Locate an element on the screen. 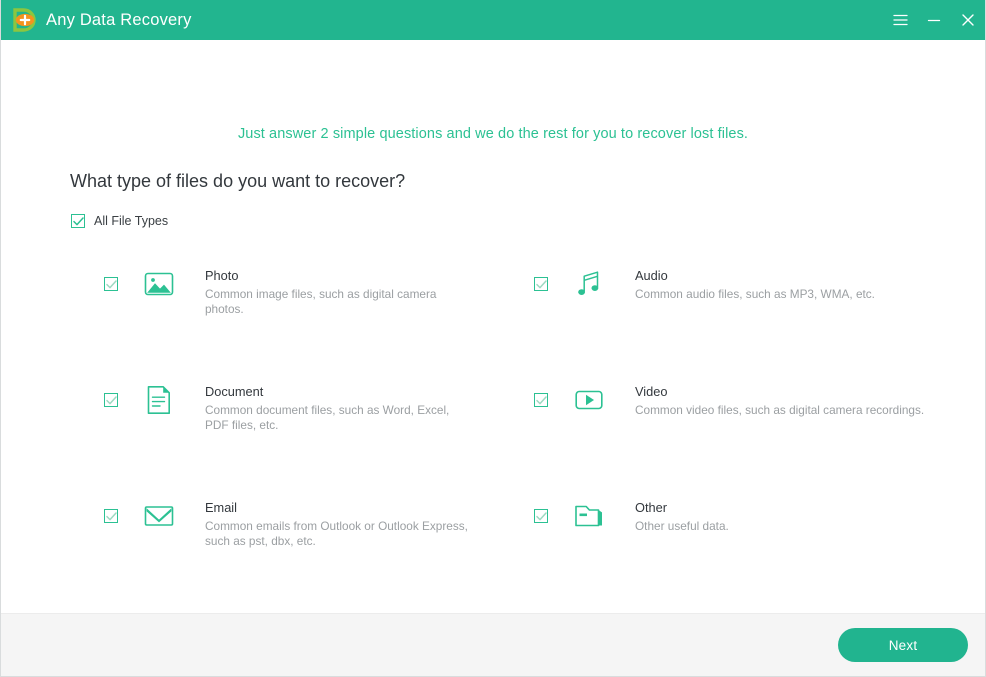  file-type-item-other: Other Other useful data. is located at coordinates (749, 556).